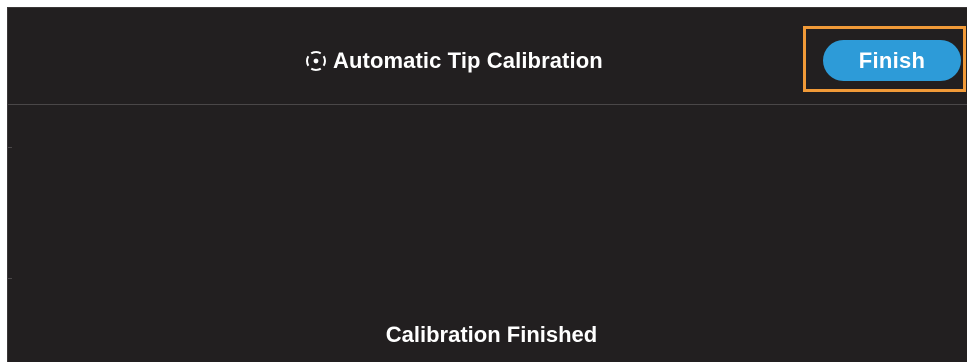  I want to click on page-title: Automatic Tip Calibration, so click(453, 61).